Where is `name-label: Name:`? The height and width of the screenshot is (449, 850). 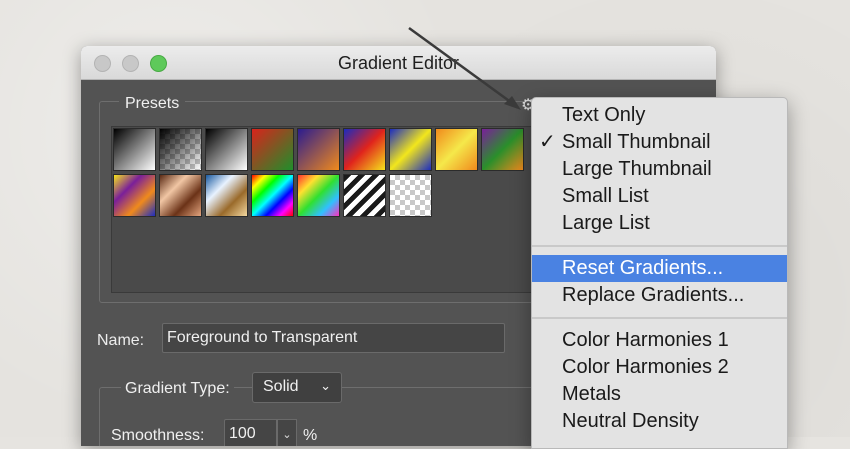
name-label: Name: is located at coordinates (121, 340).